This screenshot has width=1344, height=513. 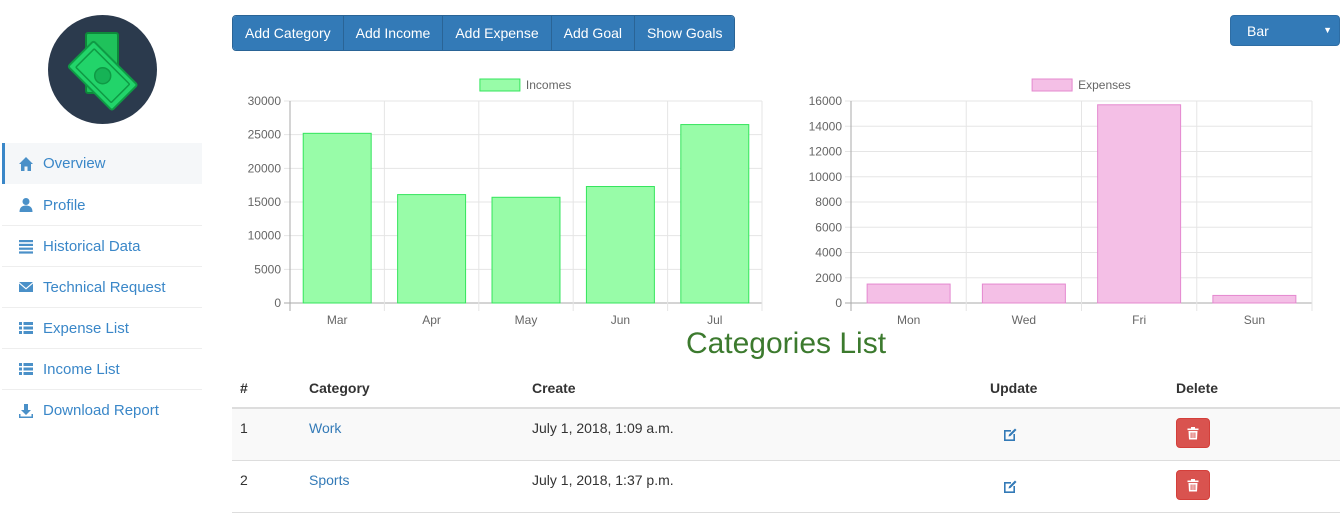 I want to click on caret-down-icon: ▼, so click(x=1327, y=30).